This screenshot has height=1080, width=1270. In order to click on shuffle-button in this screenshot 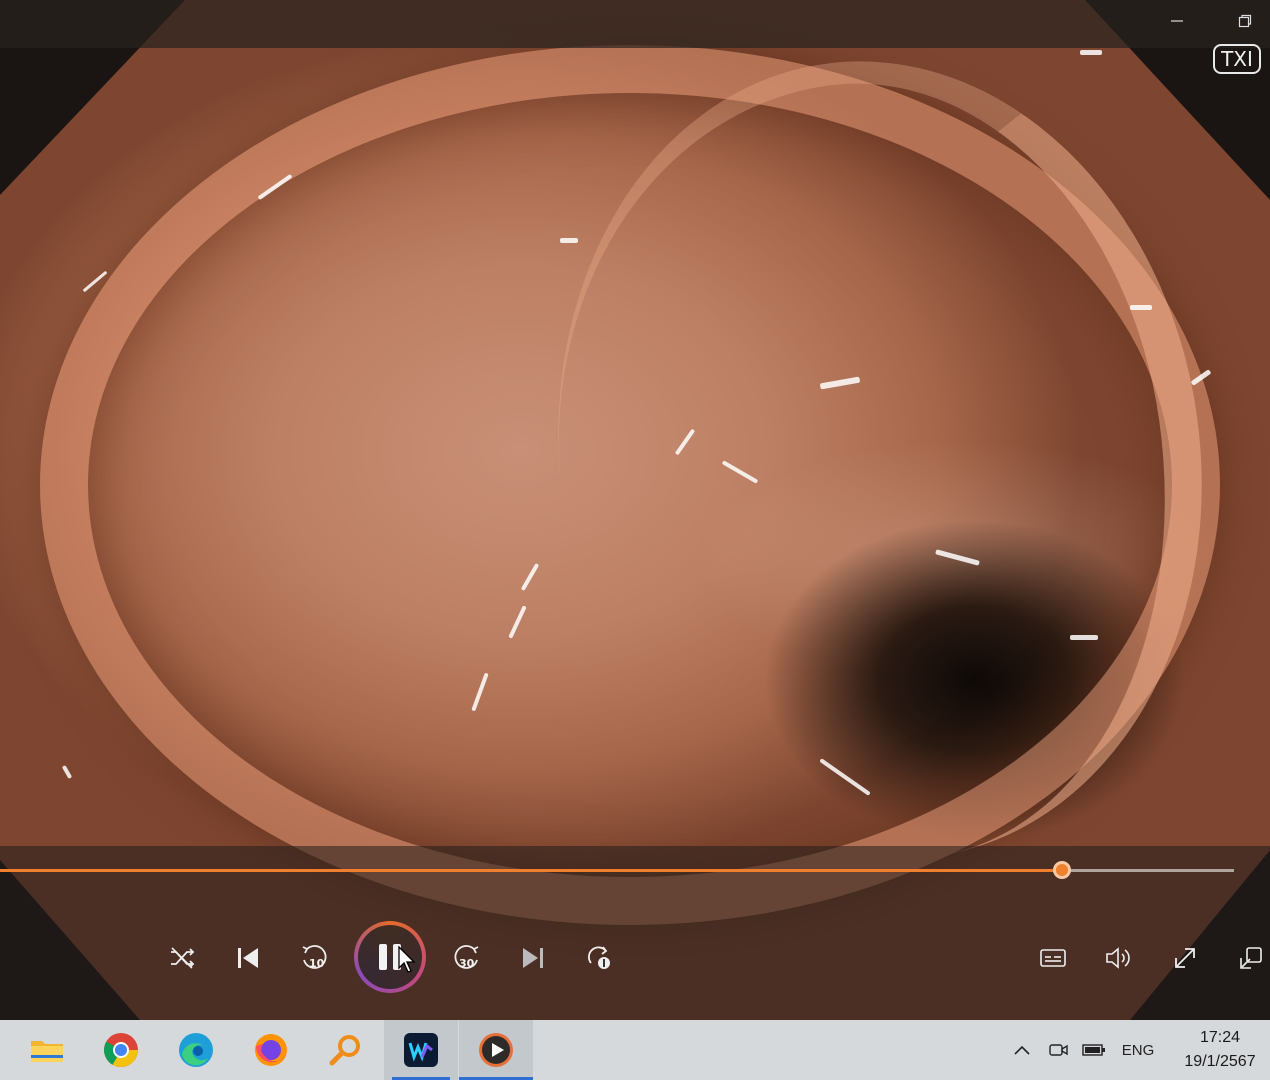, I will do `click(182, 958)`.